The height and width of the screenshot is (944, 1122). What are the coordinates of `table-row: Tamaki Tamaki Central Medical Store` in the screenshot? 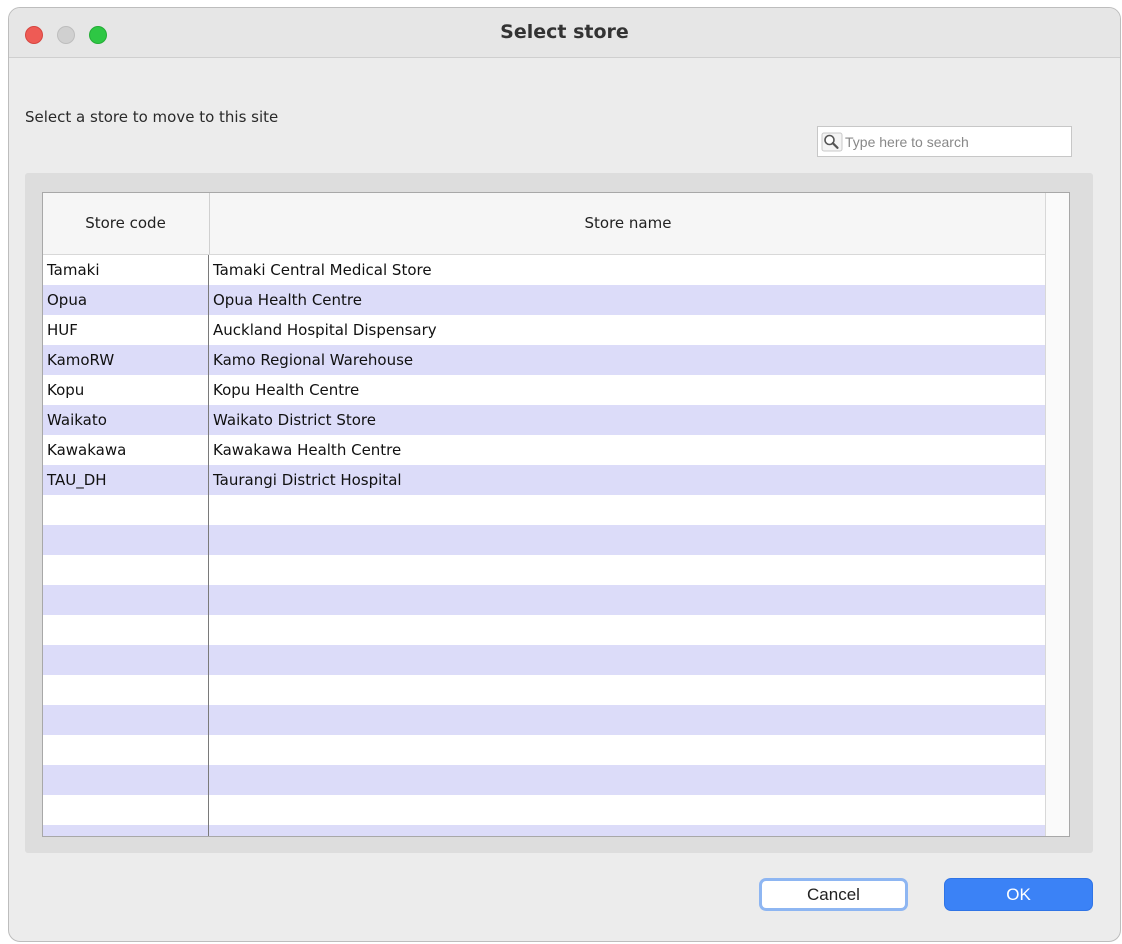 It's located at (544, 270).